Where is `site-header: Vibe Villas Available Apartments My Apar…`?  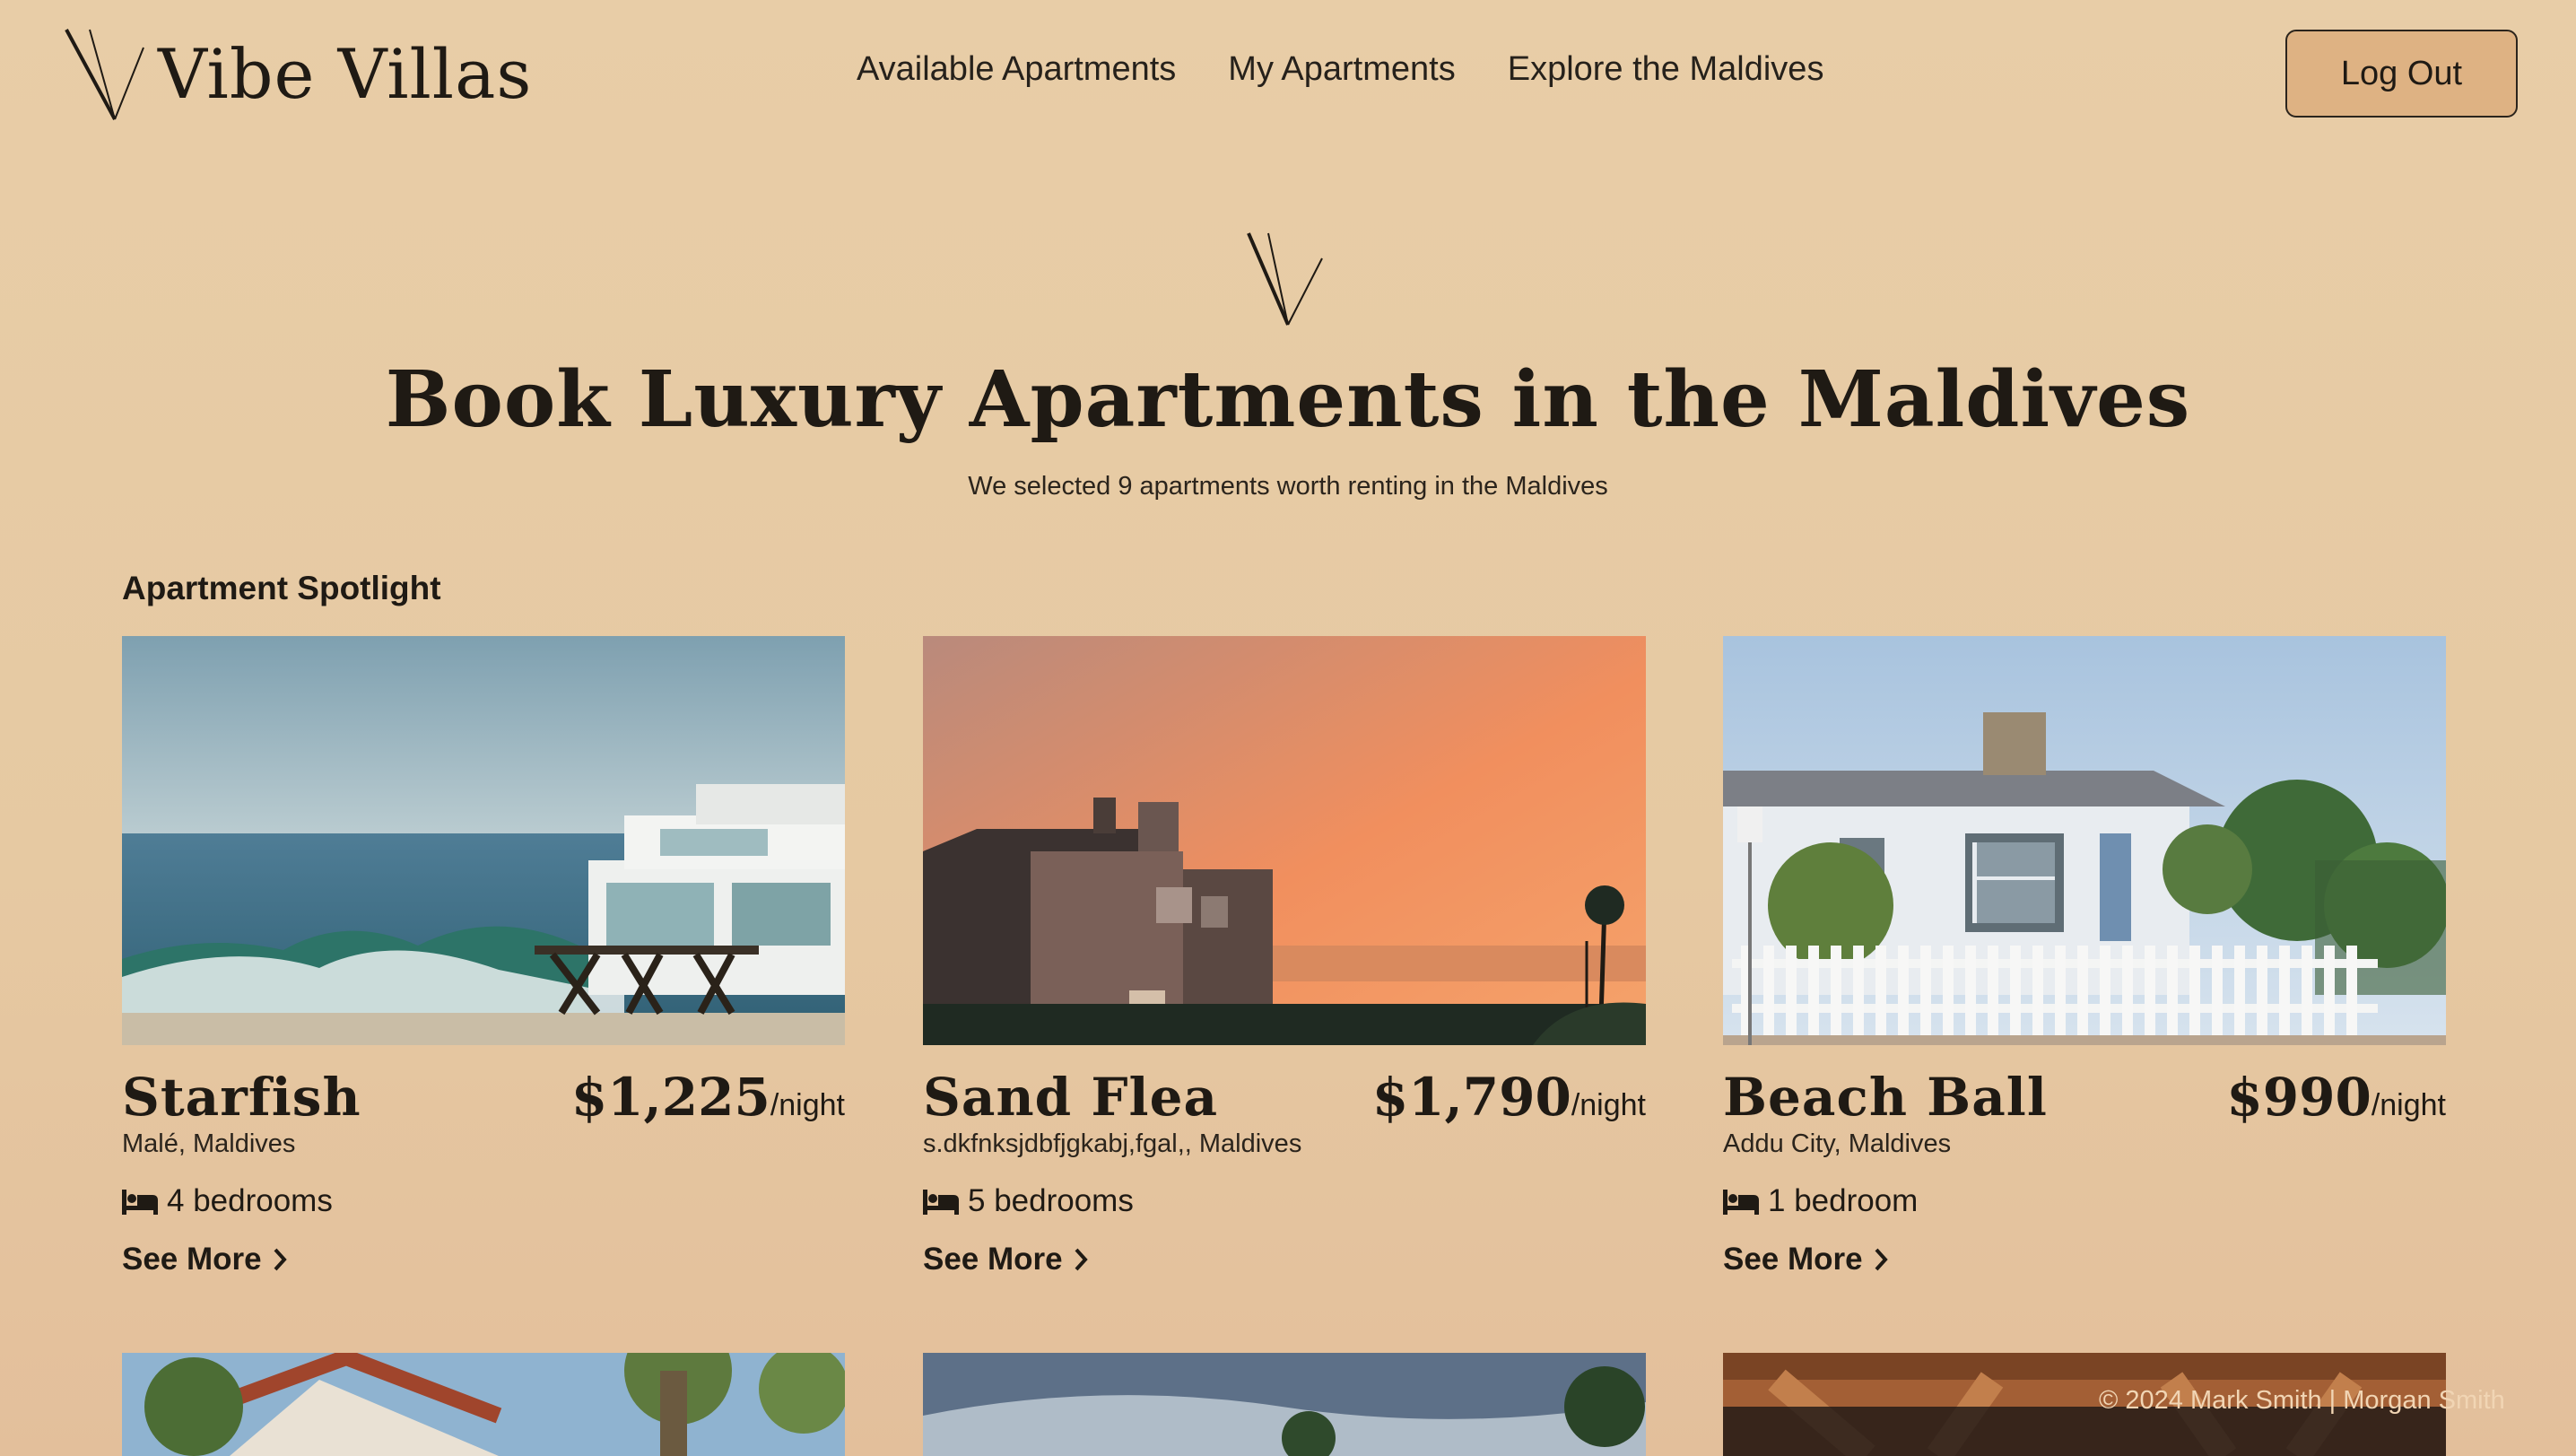
site-header: Vibe Villas Available Apartments My Apar… is located at coordinates (1288, 74).